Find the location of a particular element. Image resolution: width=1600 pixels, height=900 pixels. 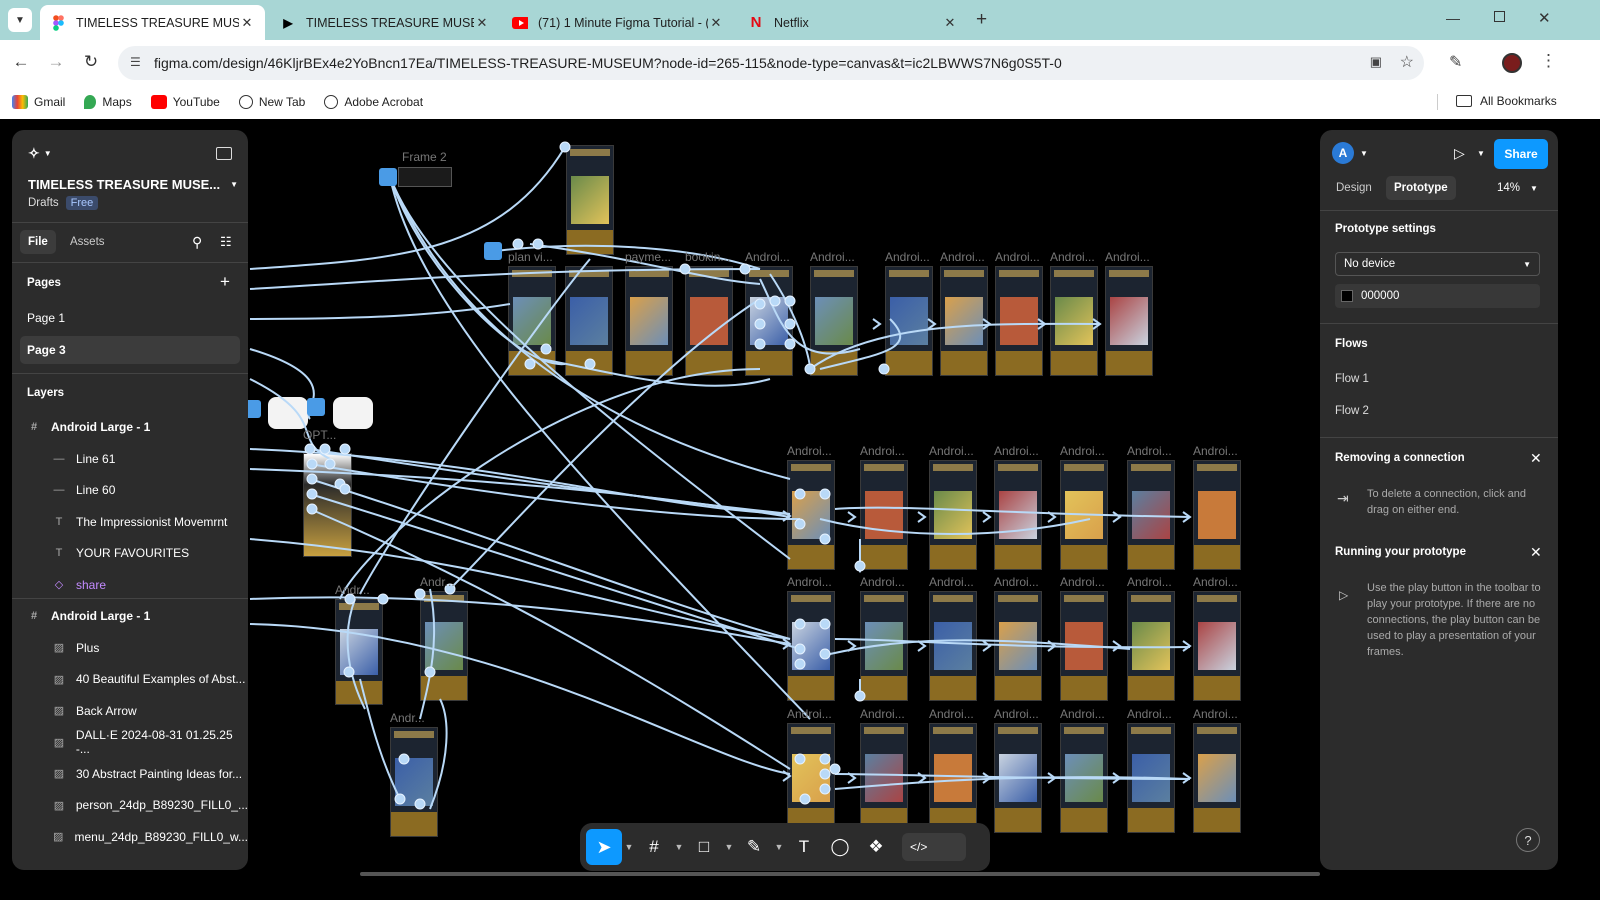

tab-design: Design is located at coordinates (1354, 188).